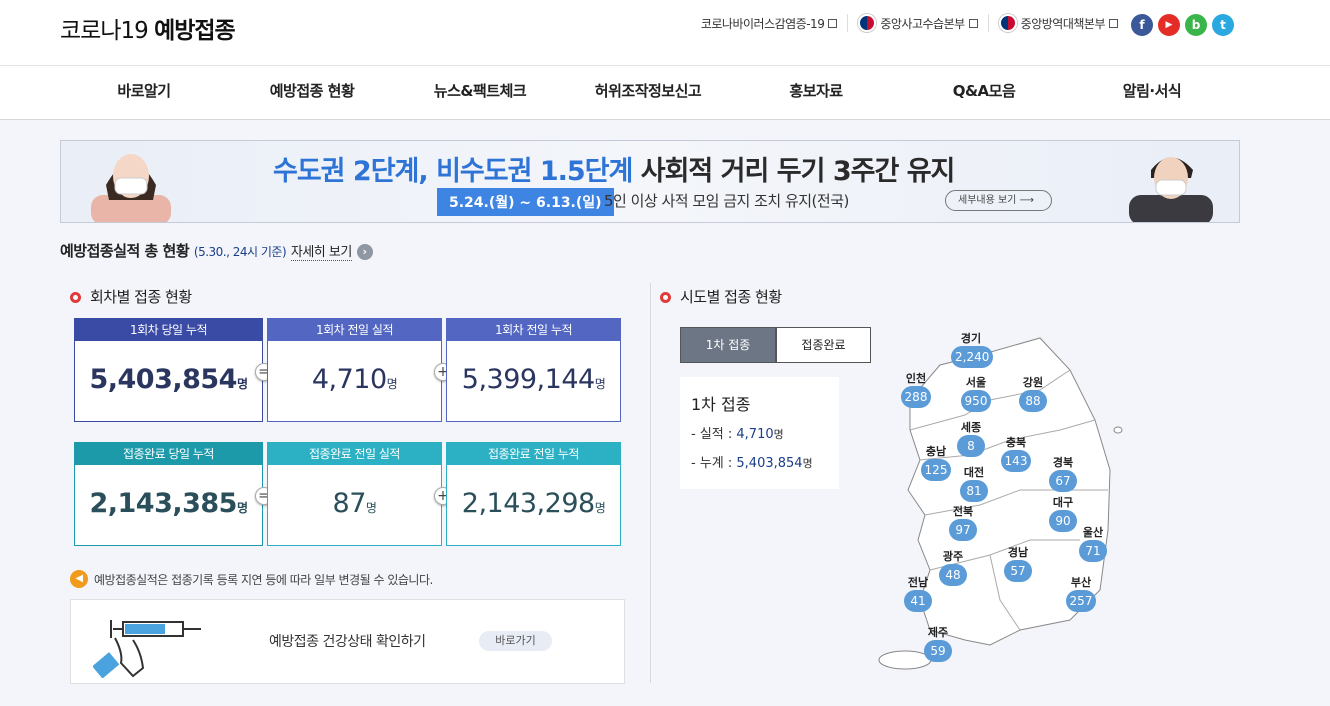 Image resolution: width=1330 pixels, height=706 pixels. What do you see at coordinates (144, 92) in the screenshot?
I see `nav-about: 바로알기` at bounding box center [144, 92].